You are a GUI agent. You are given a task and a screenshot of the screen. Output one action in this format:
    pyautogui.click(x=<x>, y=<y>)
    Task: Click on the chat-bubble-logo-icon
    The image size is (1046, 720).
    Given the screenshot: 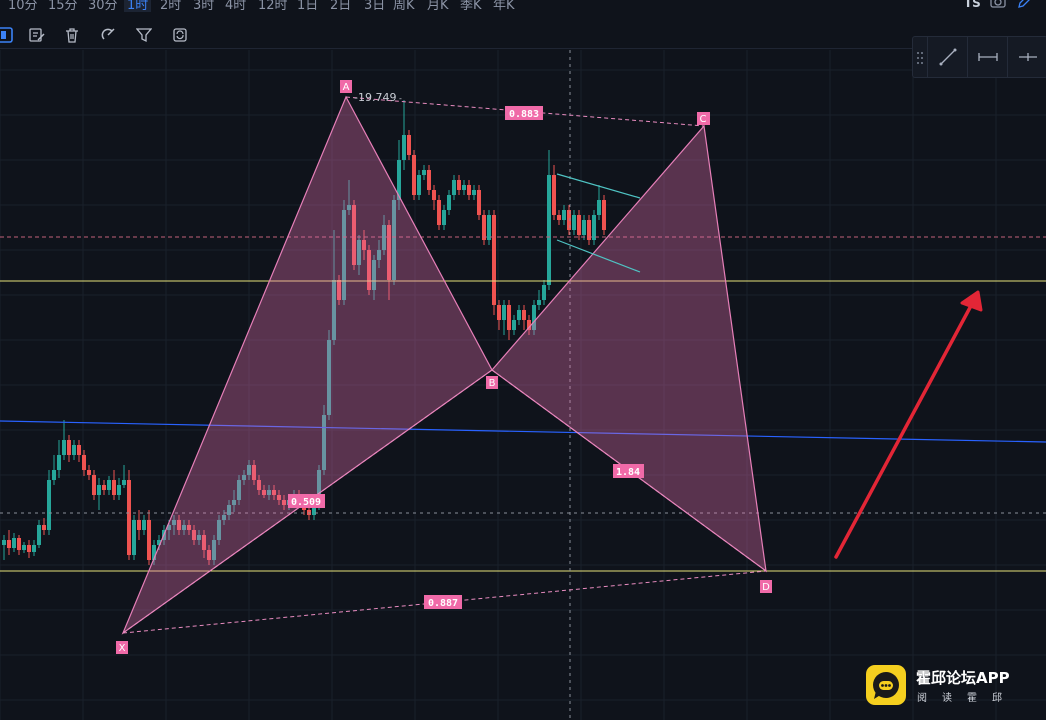 What is the action you would take?
    pyautogui.click(x=886, y=685)
    